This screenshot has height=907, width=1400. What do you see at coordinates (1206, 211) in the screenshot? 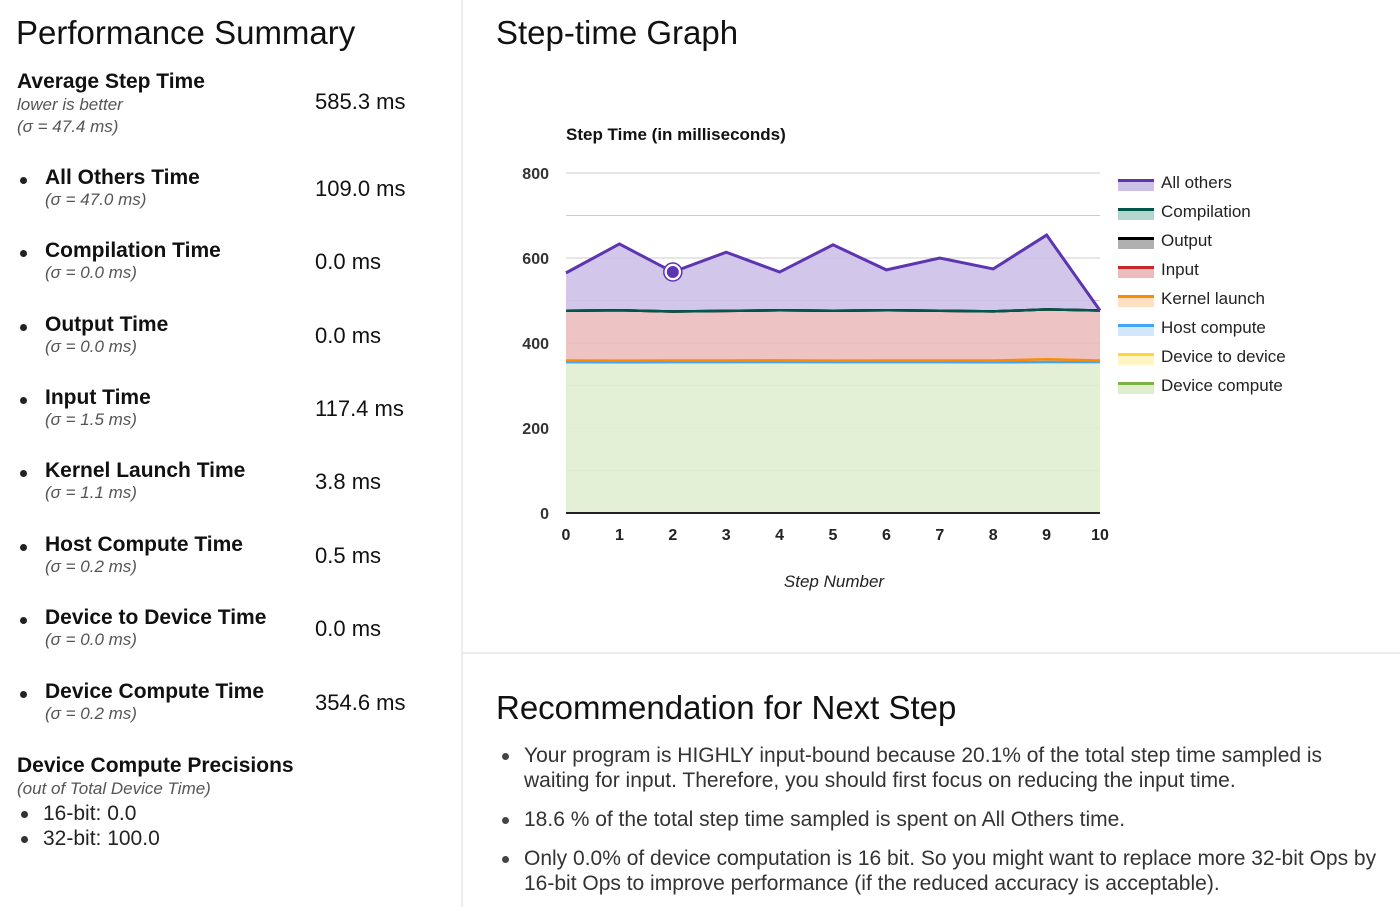
I see `legend-label: Compilation` at bounding box center [1206, 211].